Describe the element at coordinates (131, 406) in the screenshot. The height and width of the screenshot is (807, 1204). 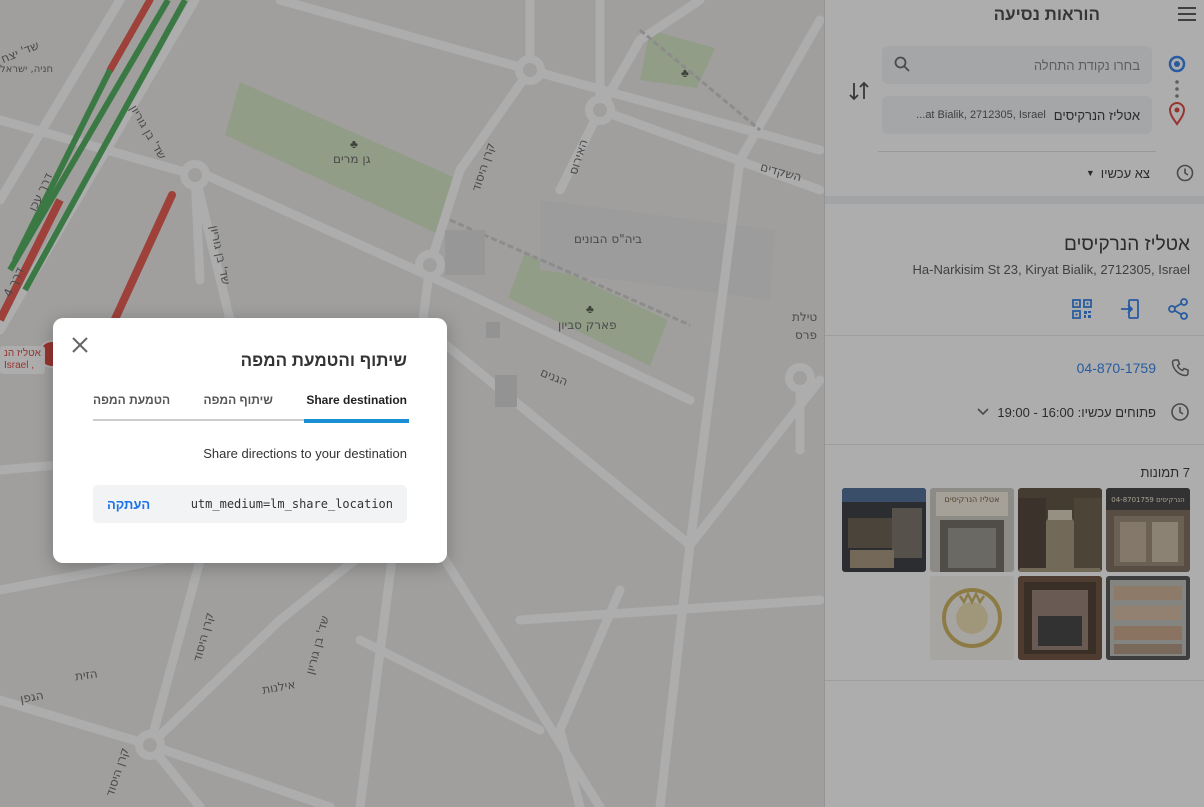
I see `tab-embed-map: הטמעת המפה` at that location.